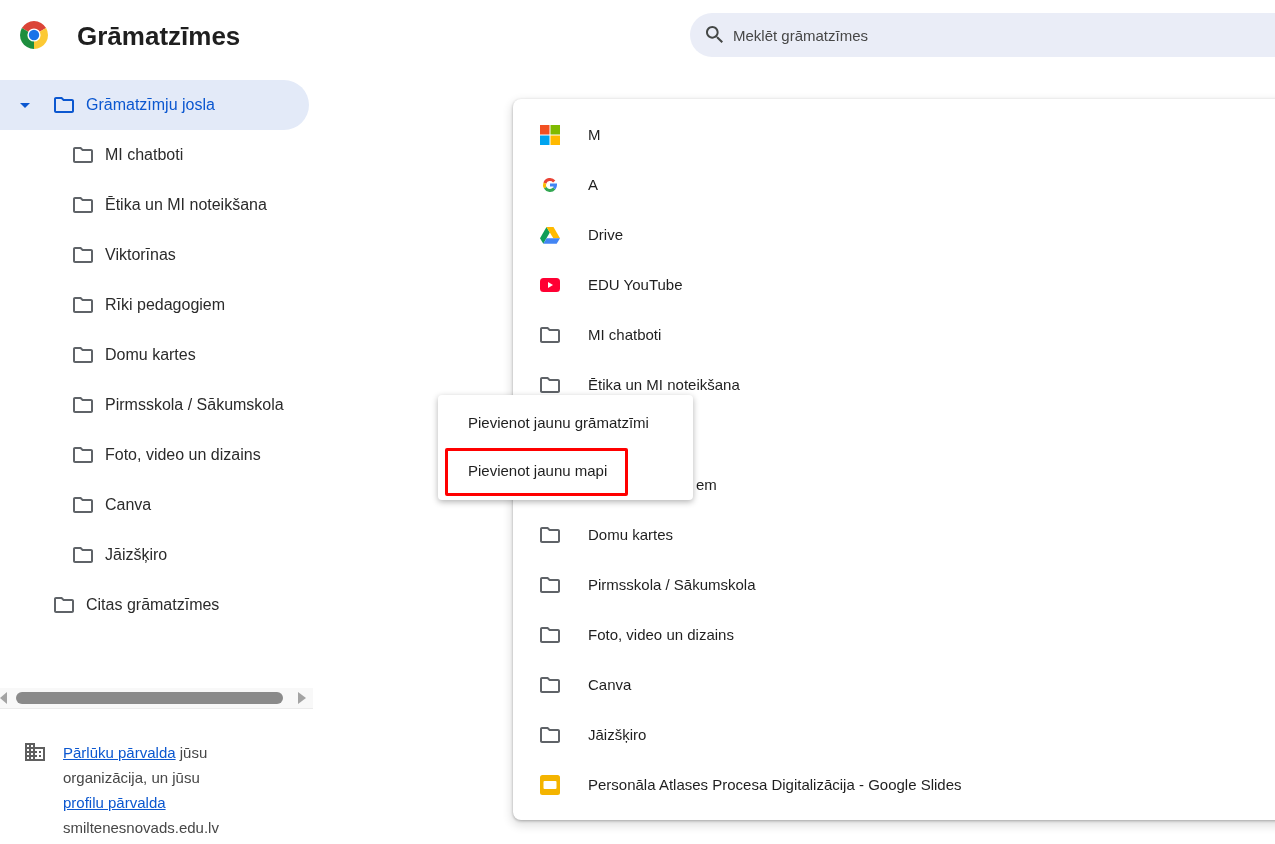 This screenshot has width=1275, height=844. Describe the element at coordinates (706, 485) in the screenshot. I see `bookmark-title: em` at that location.